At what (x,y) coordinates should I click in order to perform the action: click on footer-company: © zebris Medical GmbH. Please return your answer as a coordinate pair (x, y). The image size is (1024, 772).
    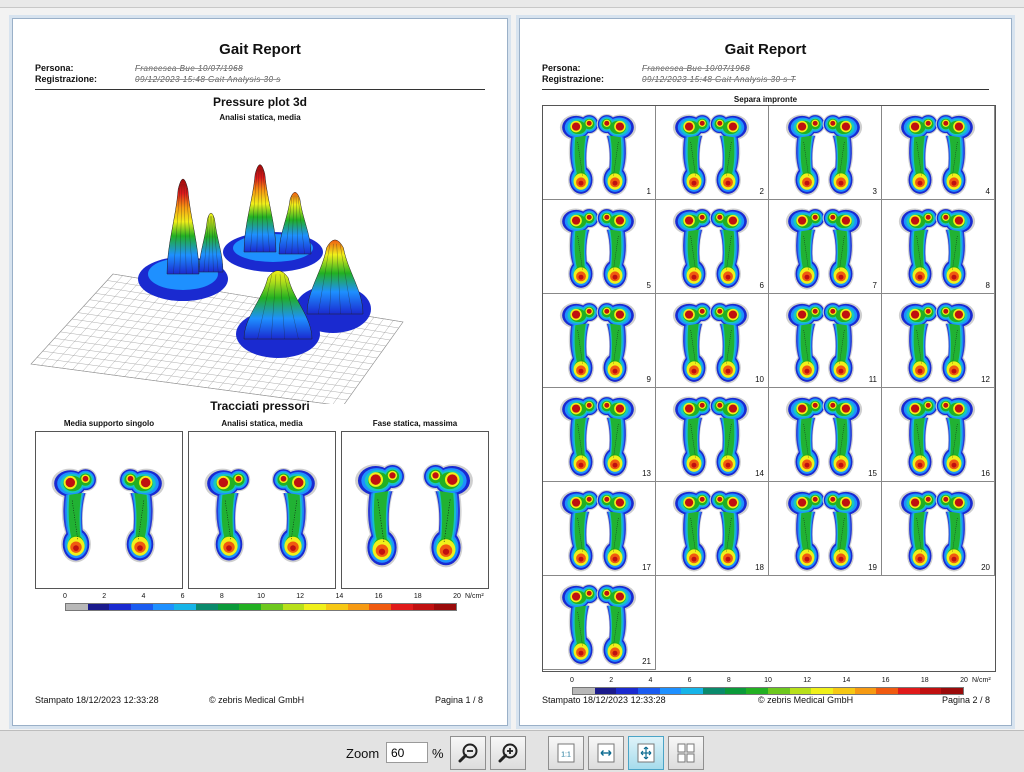
    Looking at the image, I should click on (806, 700).